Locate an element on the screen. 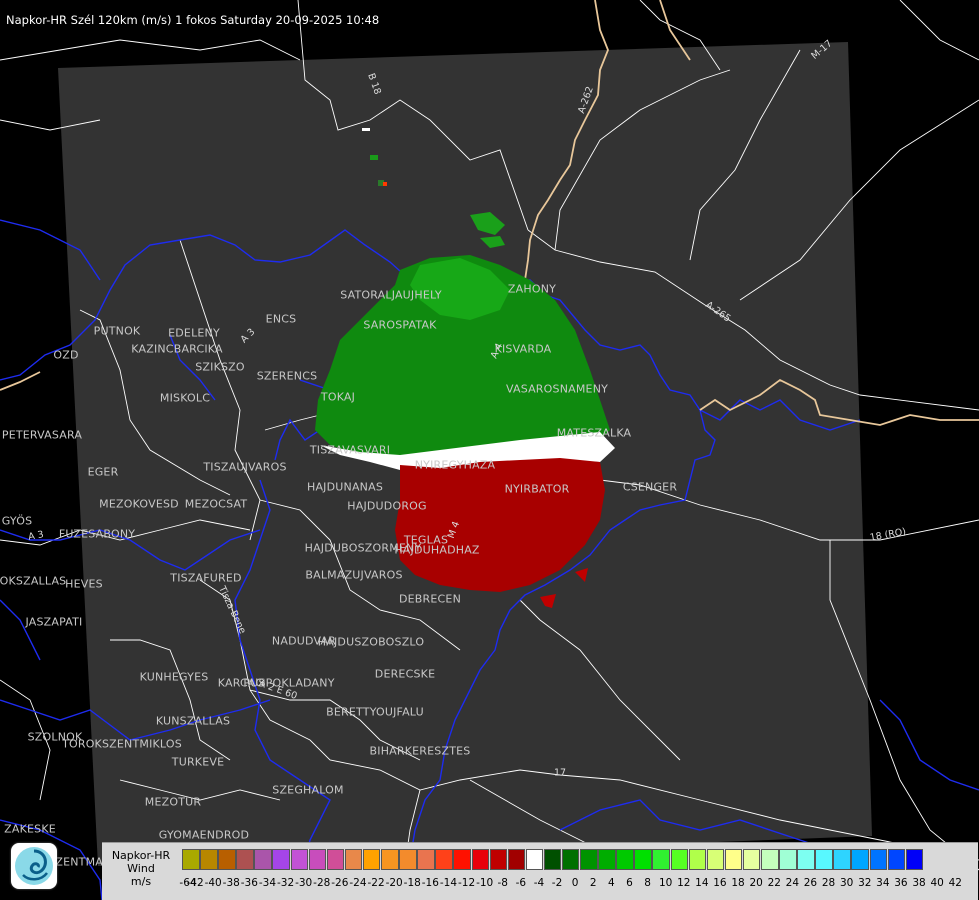 The image size is (979, 900). legend-swatches is located at coordinates (553, 859).